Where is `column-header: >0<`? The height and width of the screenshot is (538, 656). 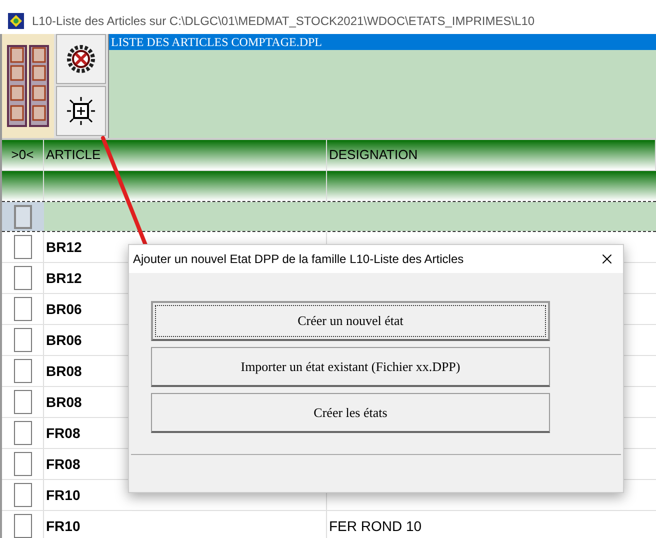
column-header: >0< is located at coordinates (23, 155).